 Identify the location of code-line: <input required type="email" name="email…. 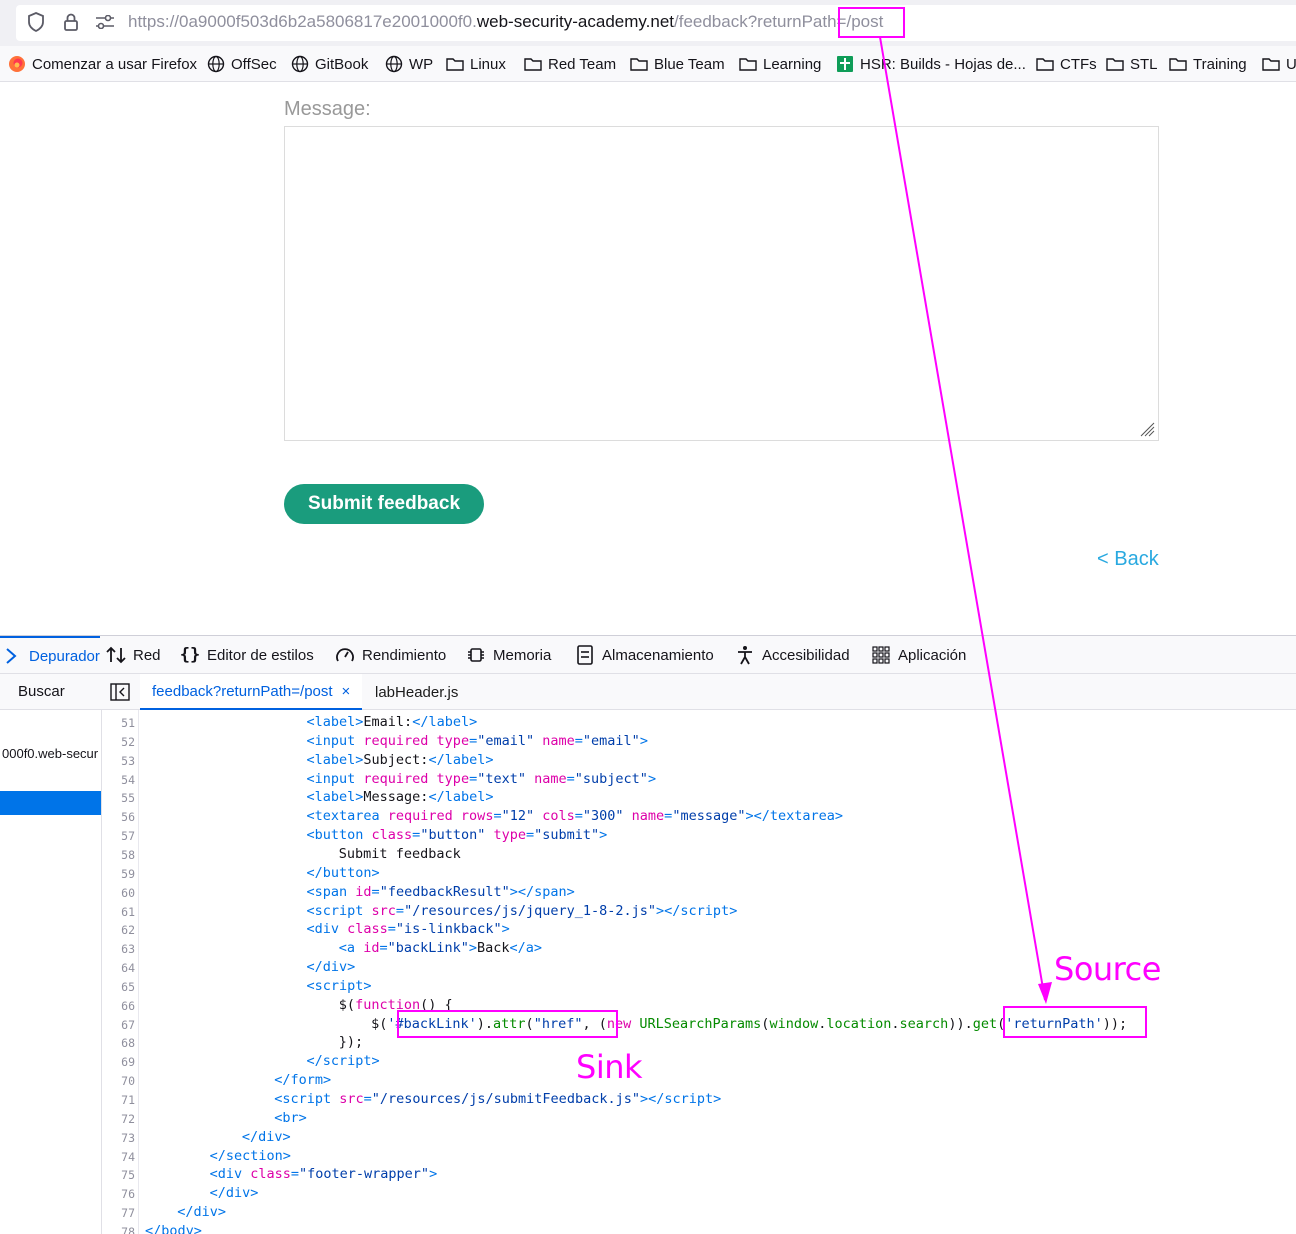
(477, 741).